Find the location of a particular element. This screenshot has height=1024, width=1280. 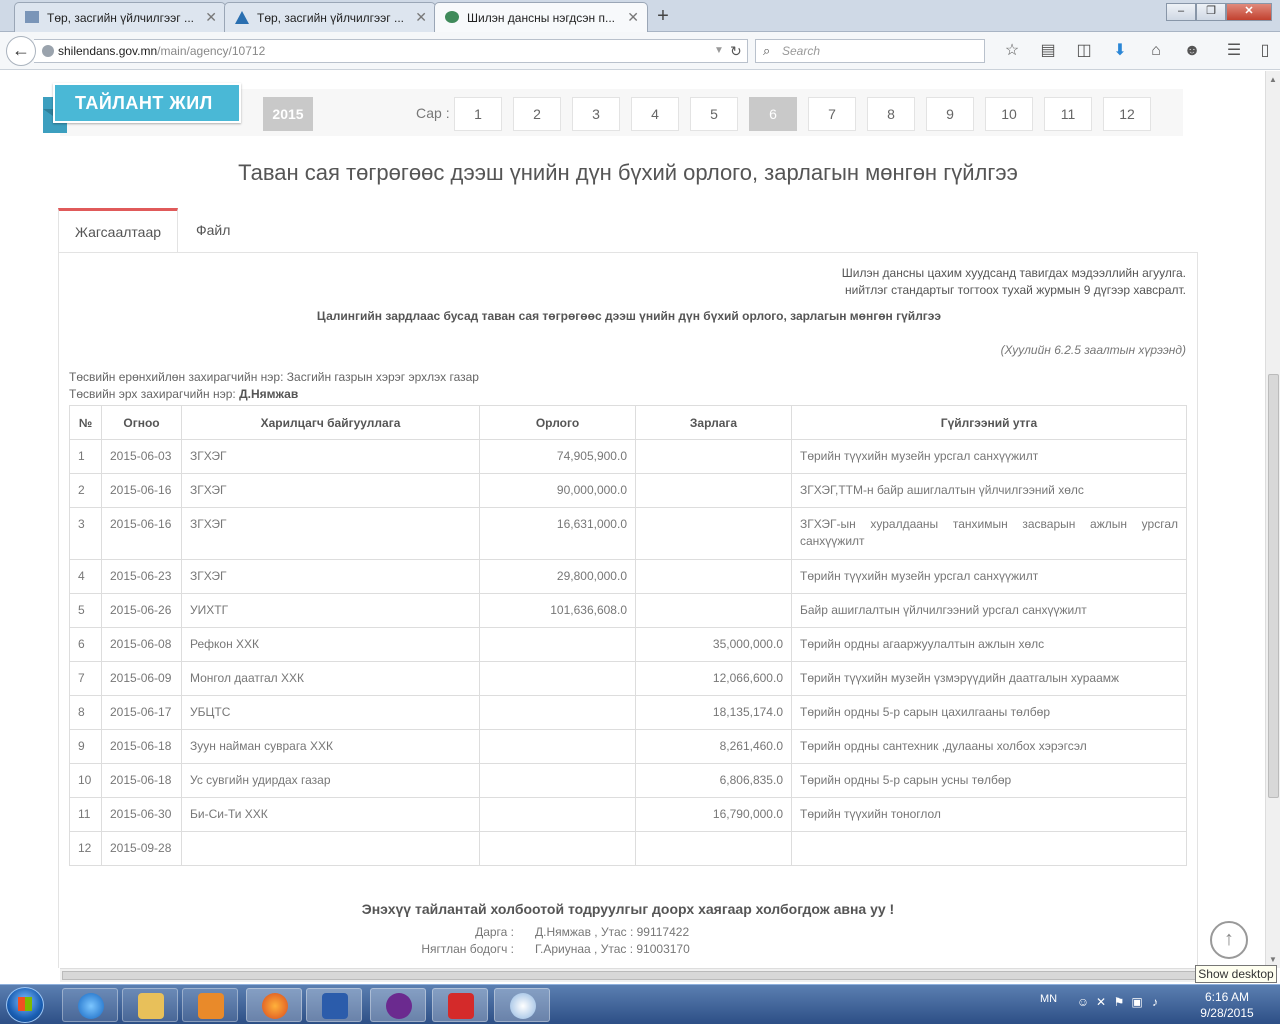

cell-number: 11 is located at coordinates (85, 814).